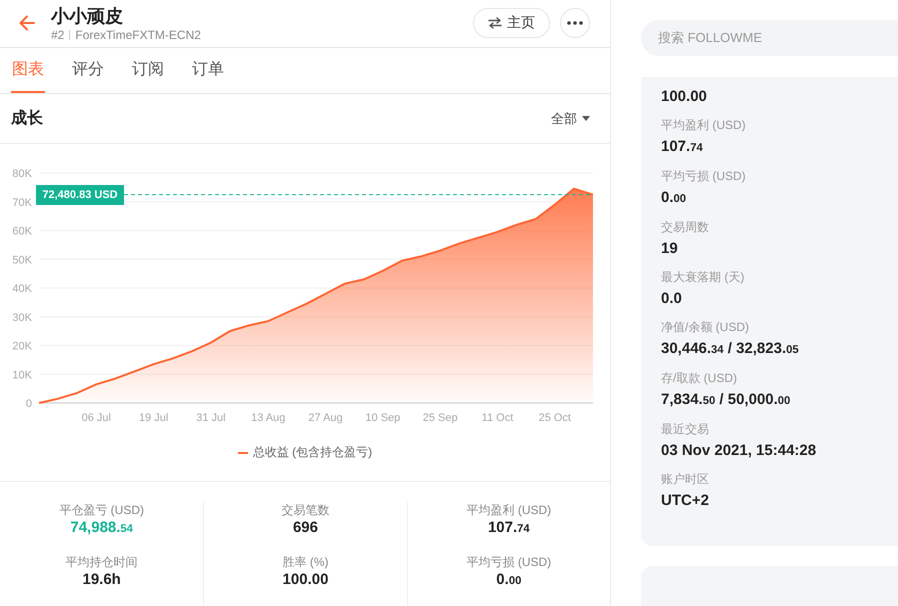 This screenshot has height=606, width=898. What do you see at coordinates (22, 232) in the screenshot?
I see `y-axis-label: 60K` at bounding box center [22, 232].